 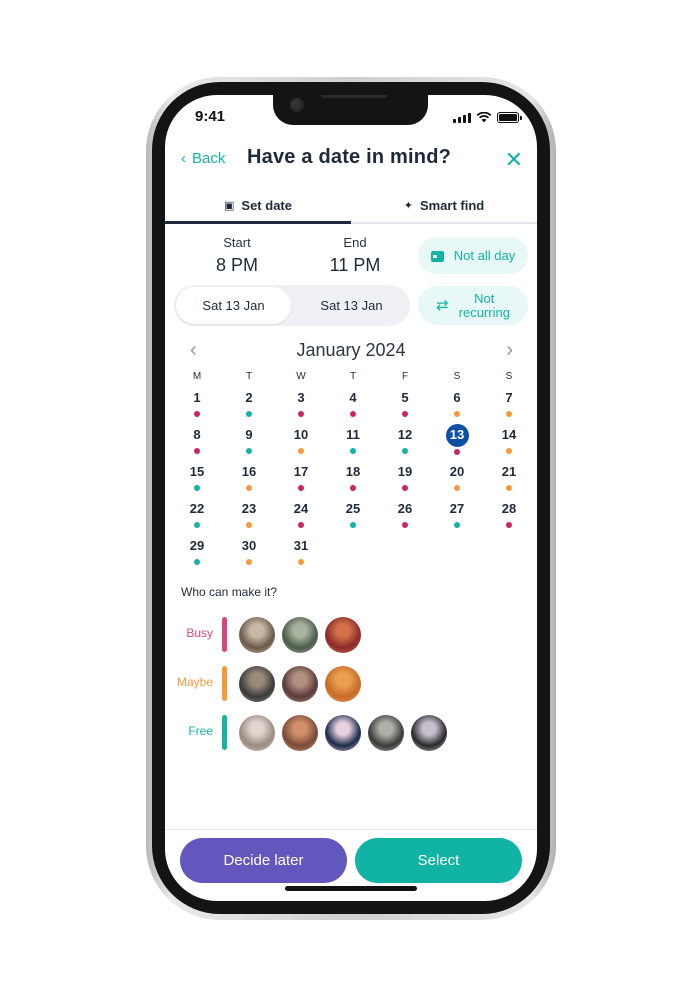 I want to click on calendar-day: 21, so click(x=509, y=477).